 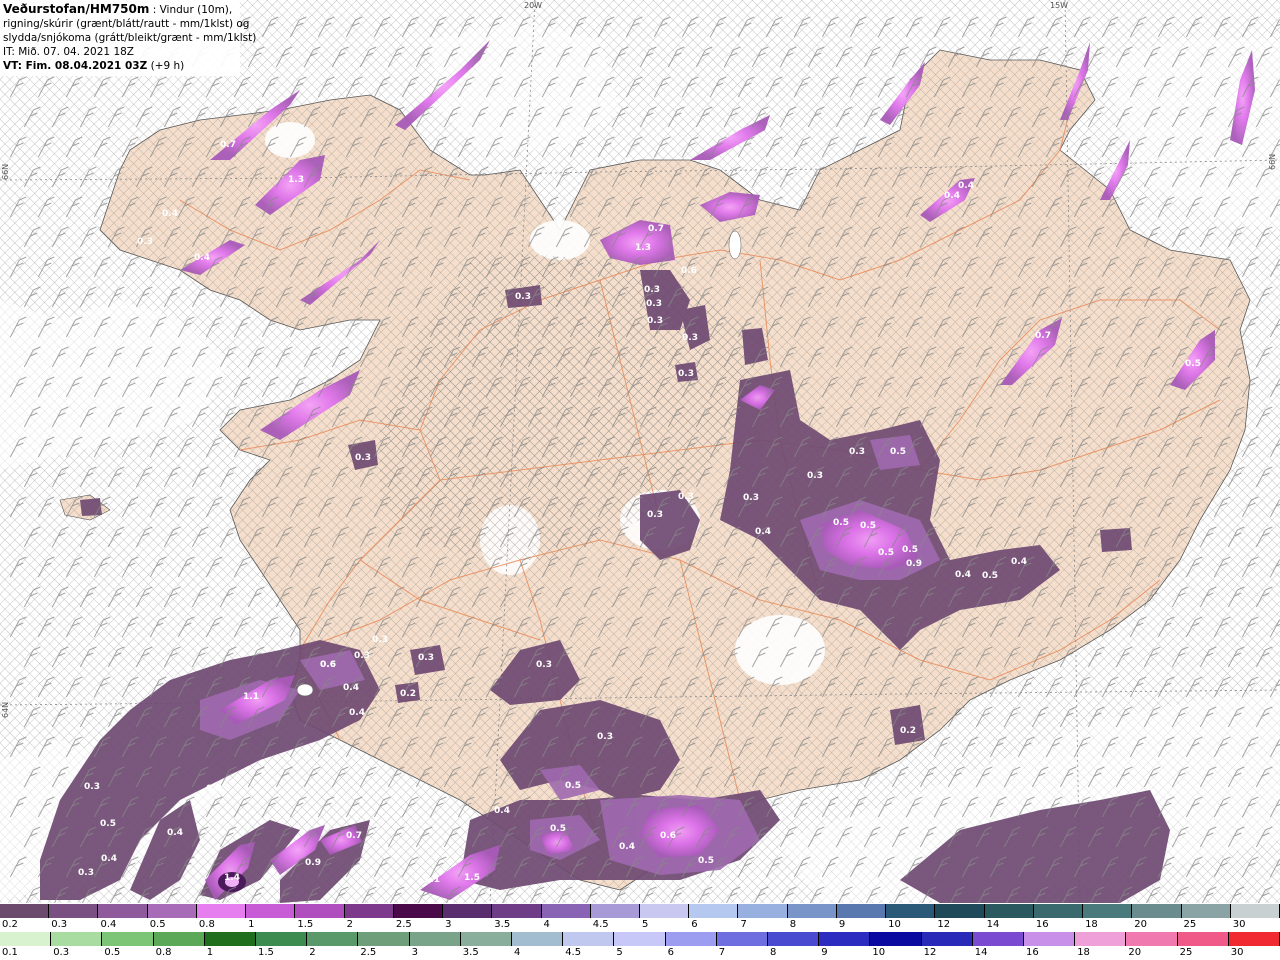 I want to click on legend-rain-bar, so click(x=640, y=939).